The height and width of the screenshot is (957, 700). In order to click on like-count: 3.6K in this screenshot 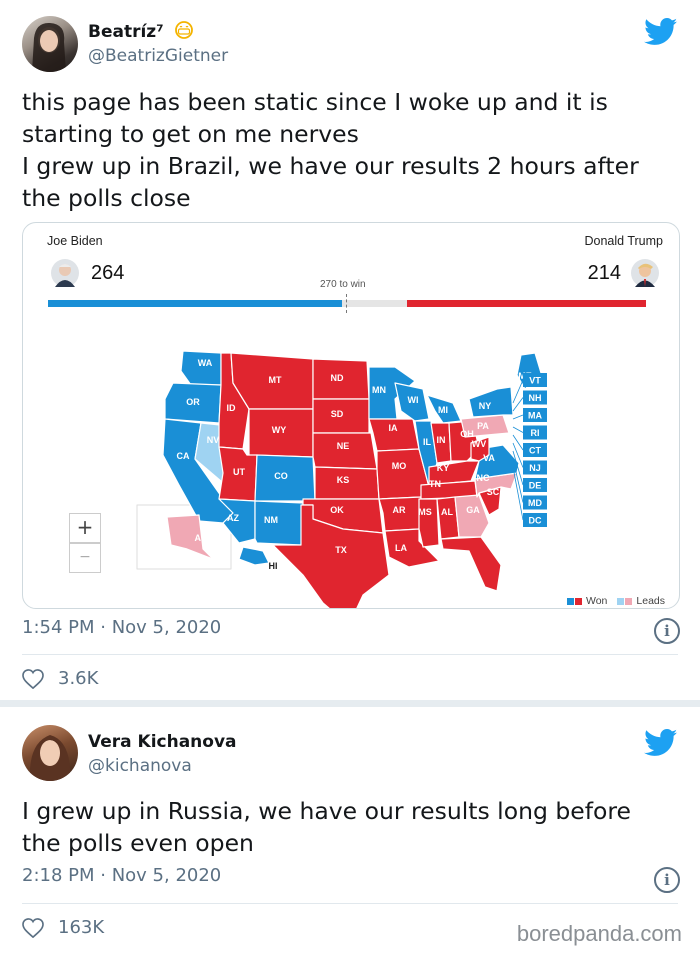, I will do `click(78, 678)`.